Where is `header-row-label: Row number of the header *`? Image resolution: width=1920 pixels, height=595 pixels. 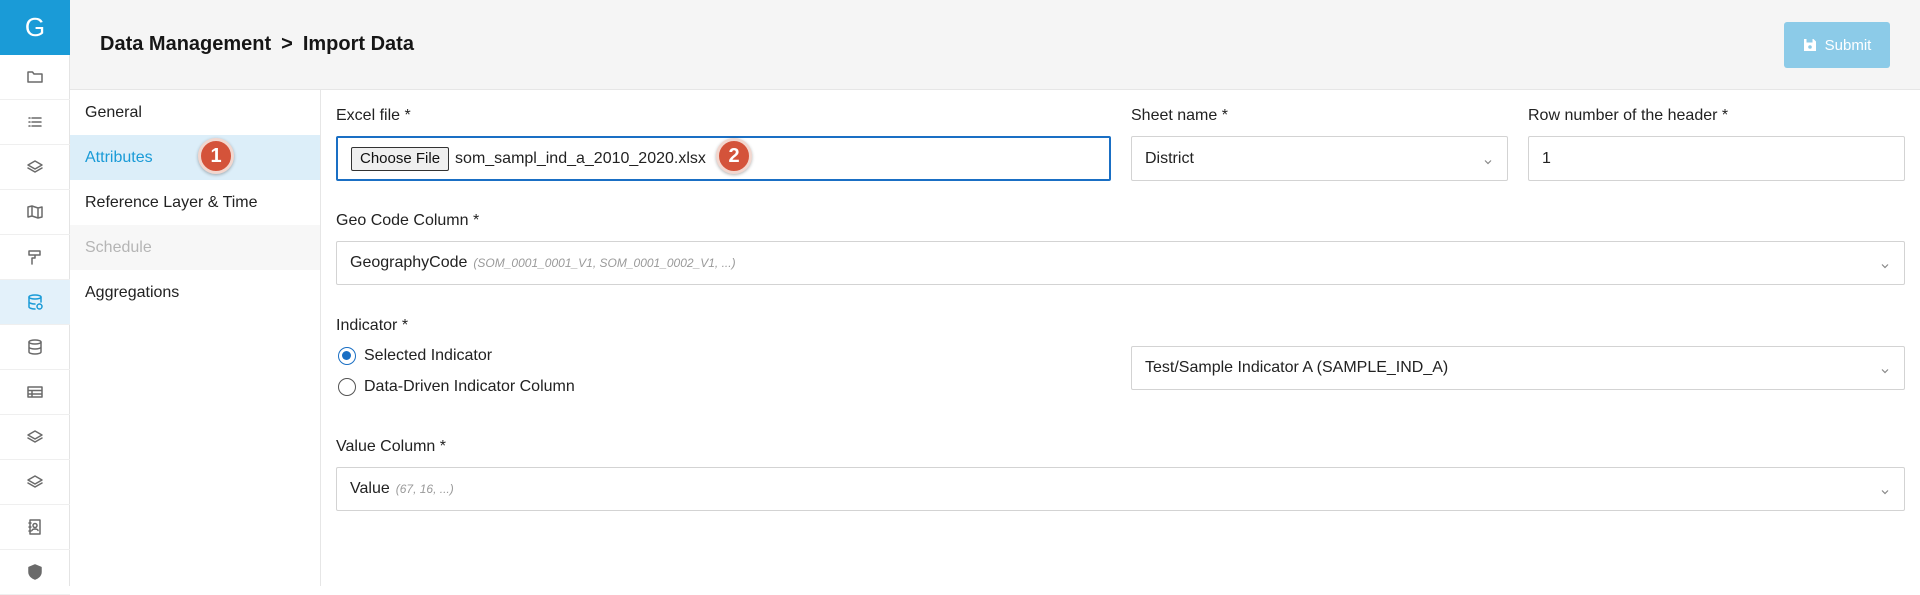
header-row-label: Row number of the header * is located at coordinates (1628, 115).